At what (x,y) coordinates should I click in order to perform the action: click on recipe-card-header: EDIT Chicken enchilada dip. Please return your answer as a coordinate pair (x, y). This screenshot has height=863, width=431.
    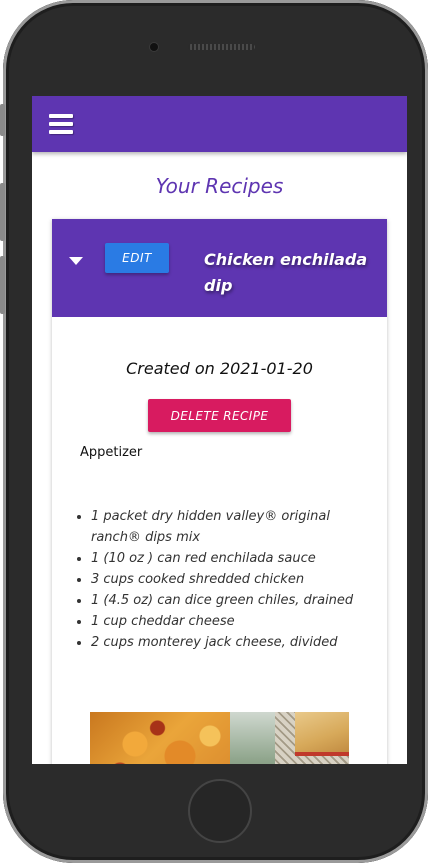
    Looking at the image, I should click on (219, 268).